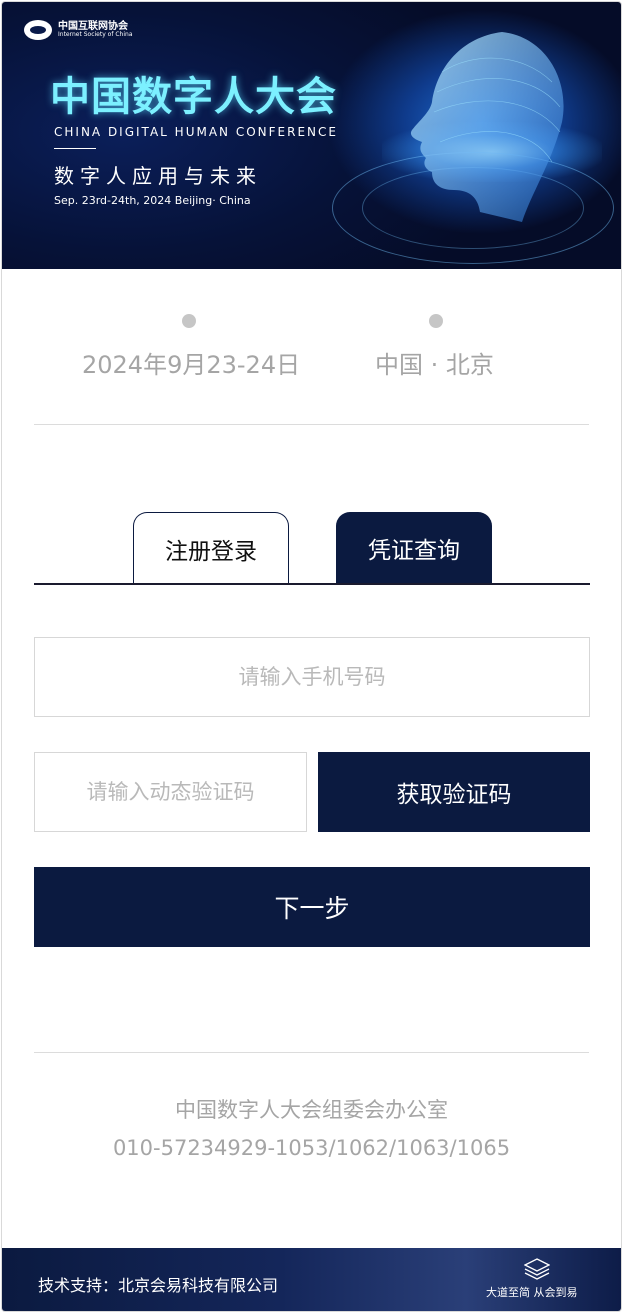 The image size is (623, 1313). Describe the element at coordinates (311, 1110) in the screenshot. I see `contact-org: 中国数字人大会组委会办公室` at that location.